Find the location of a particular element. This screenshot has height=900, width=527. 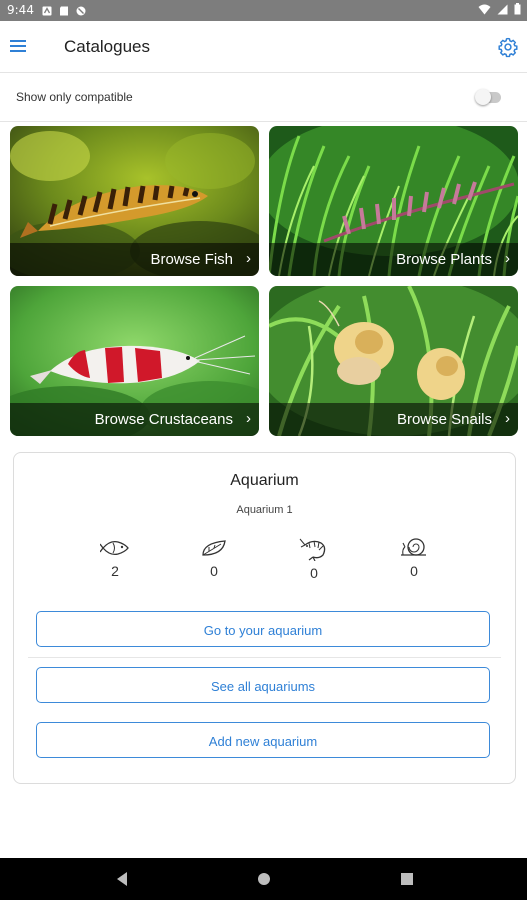

fish-count-stat: 2 is located at coordinates (115, 558).